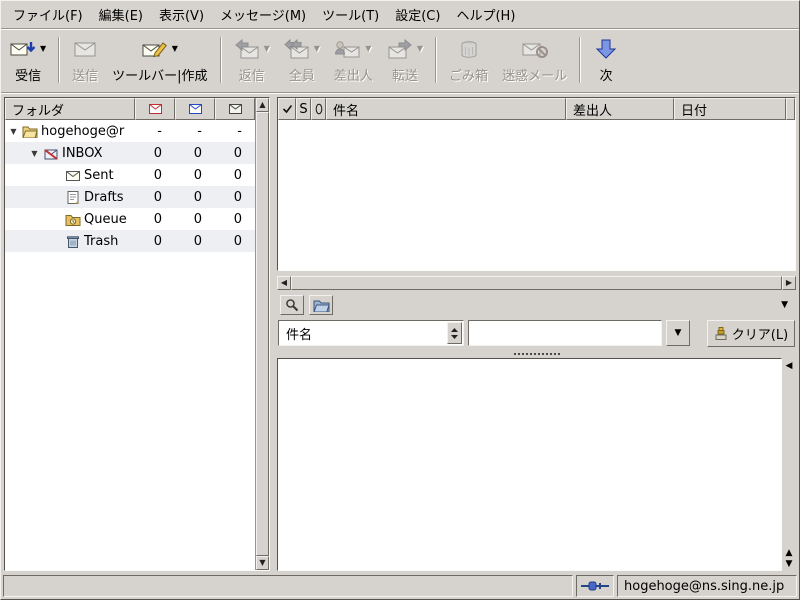 The width and height of the screenshot is (800, 600). What do you see at coordinates (405, 60) in the screenshot?
I see `forward-button: ▼ 転送` at bounding box center [405, 60].